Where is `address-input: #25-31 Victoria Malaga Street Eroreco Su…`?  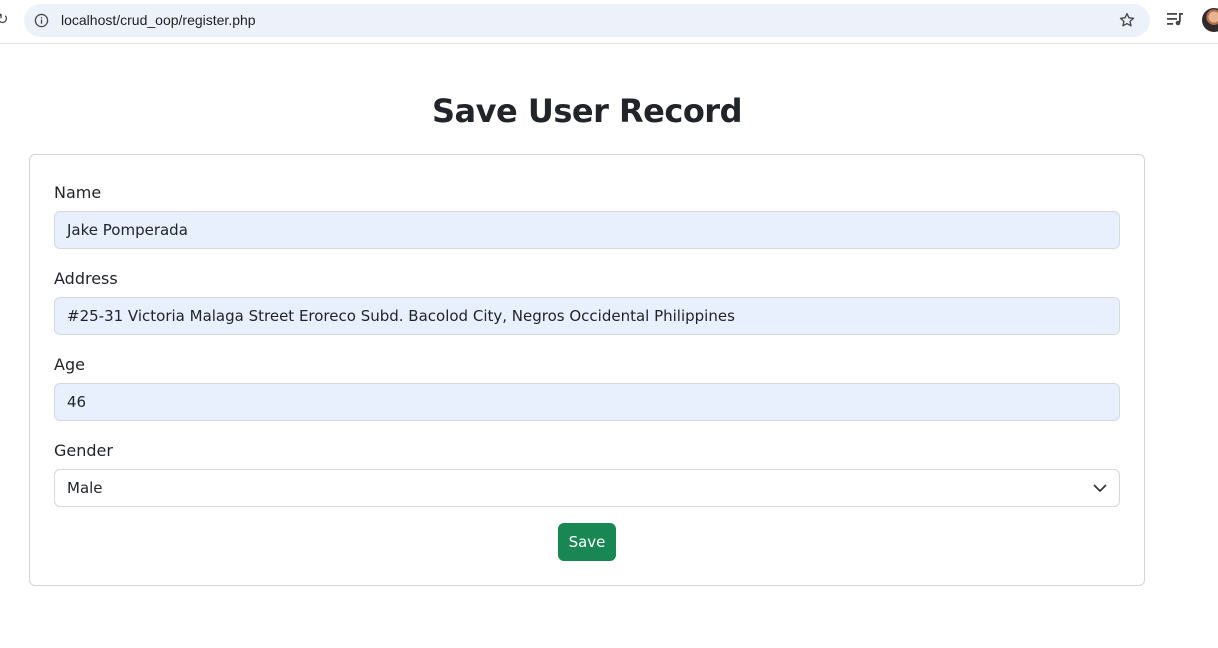
address-input: #25-31 Victoria Malaga Street Eroreco Su… is located at coordinates (587, 316).